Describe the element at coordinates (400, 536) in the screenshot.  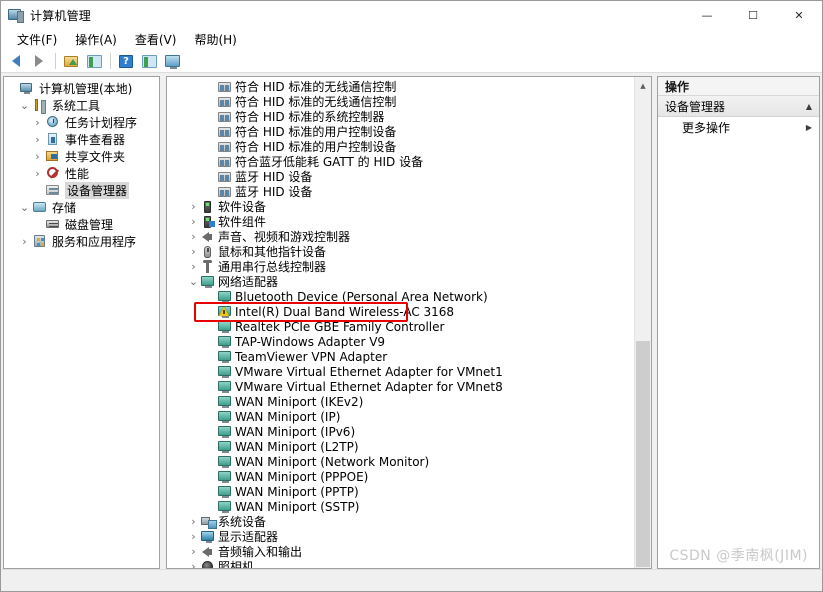
I see `category-display-adapters: › 显示适配器` at that location.